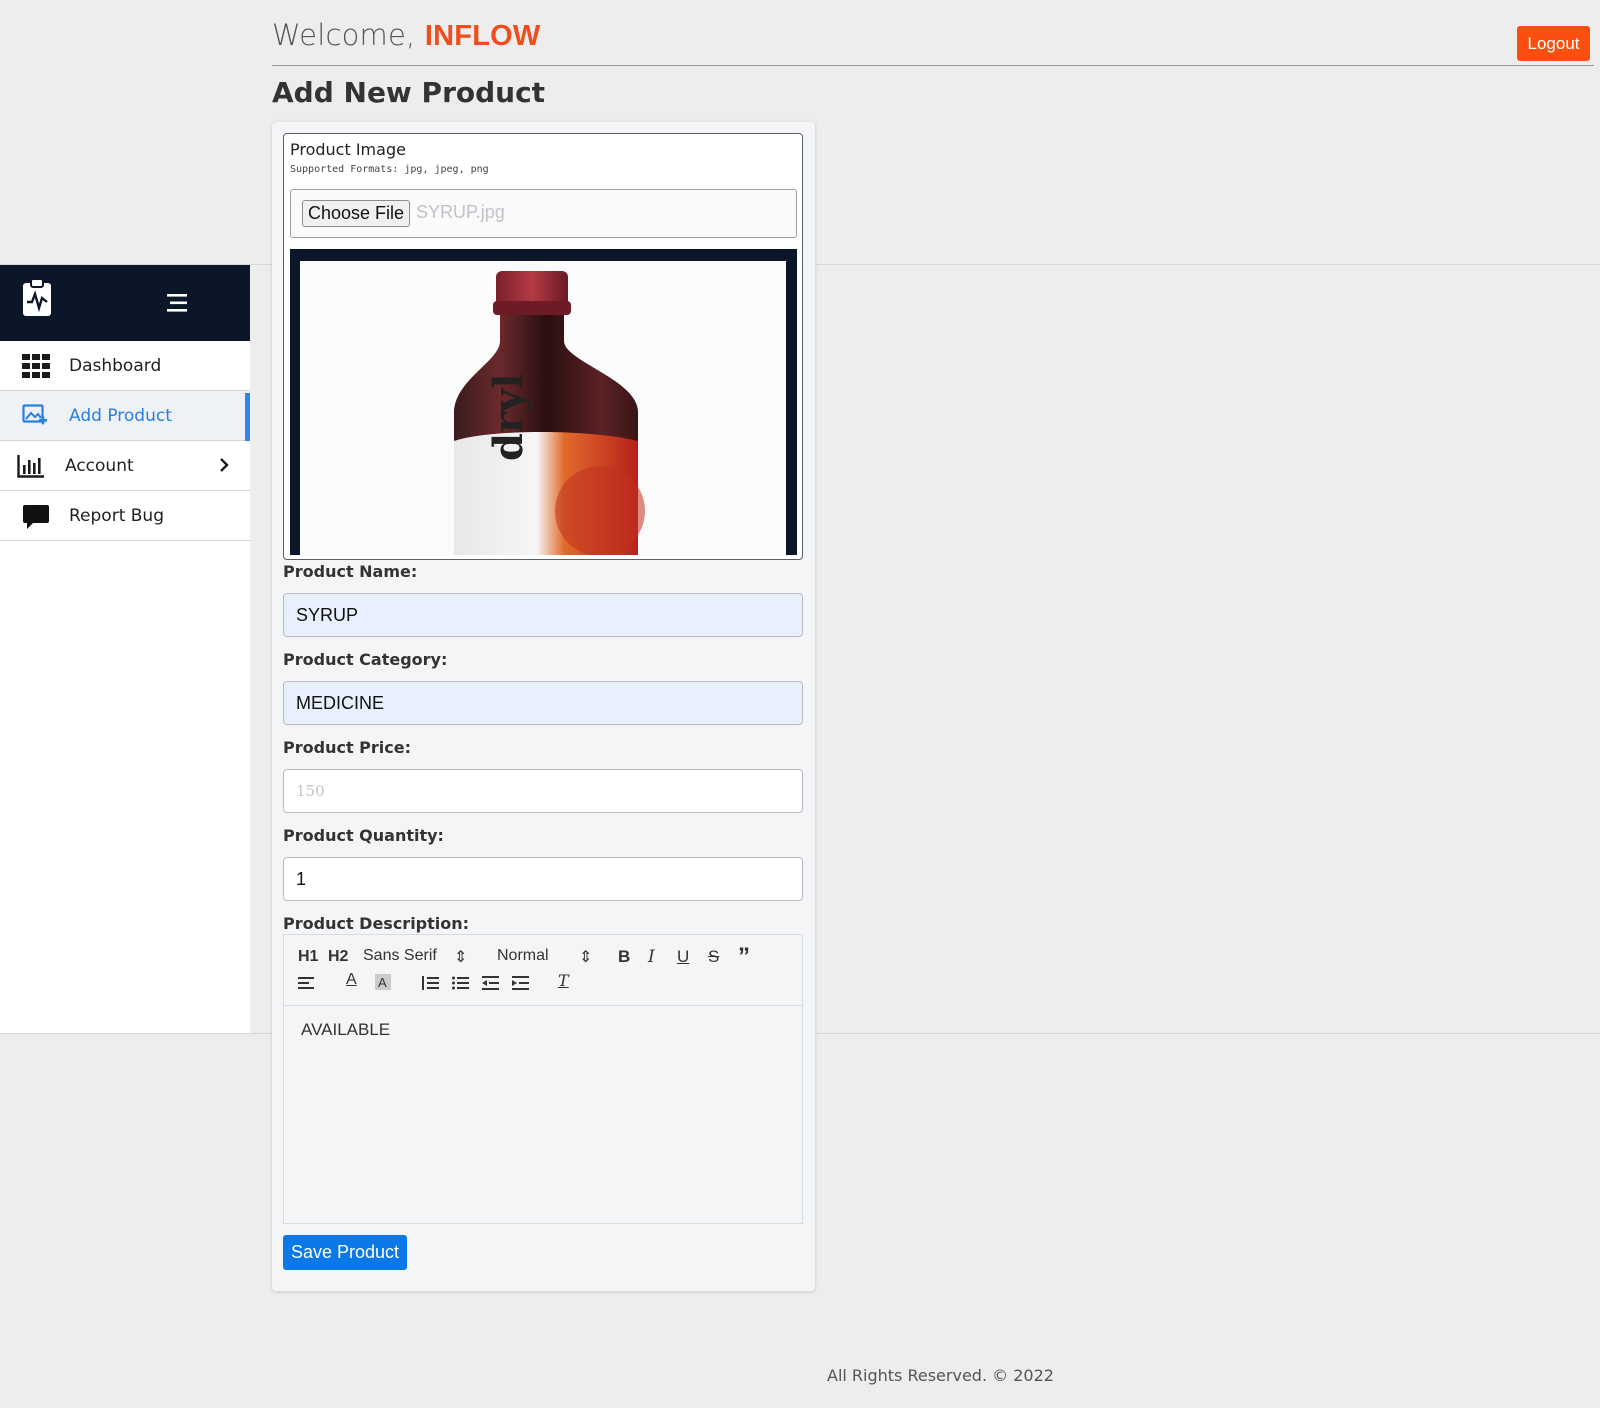  Describe the element at coordinates (523, 955) in the screenshot. I see `font-size-value: Normal` at that location.